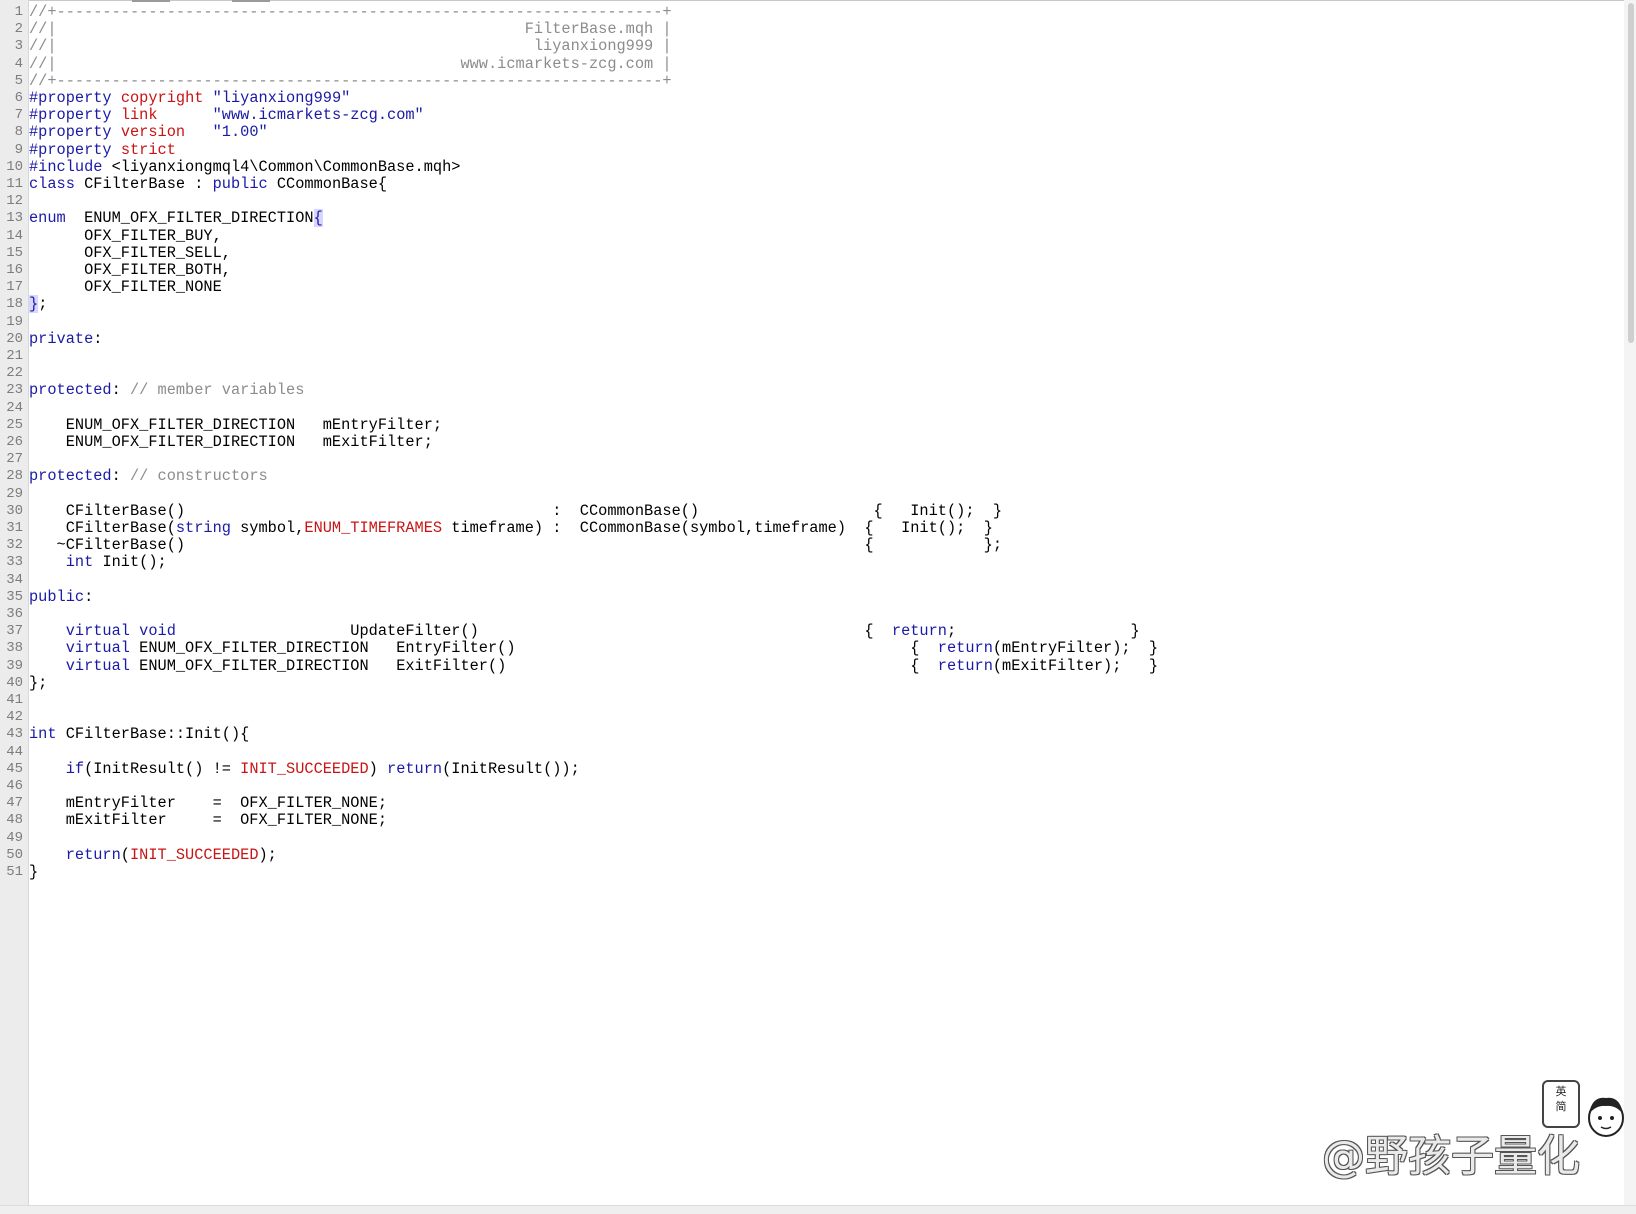 Image resolution: width=1636 pixels, height=1214 pixels. What do you see at coordinates (208, 820) in the screenshot?
I see `code-line: mExitFilter = OFX_FILTER_NONE;` at bounding box center [208, 820].